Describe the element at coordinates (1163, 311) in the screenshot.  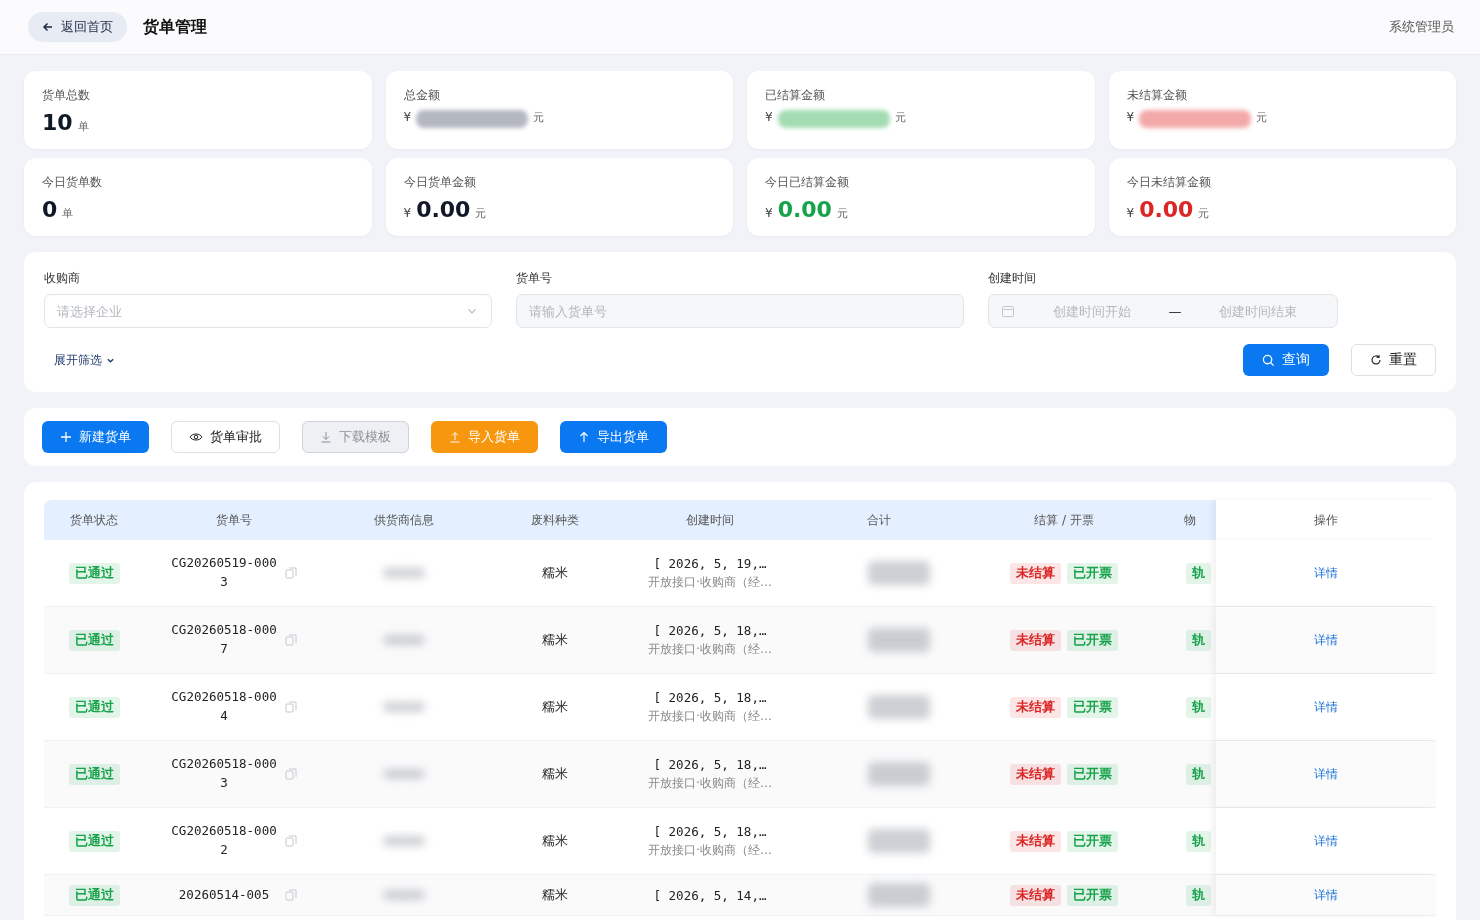
I see `date-range-field: 创建时间开始 — 创建时间结束` at that location.